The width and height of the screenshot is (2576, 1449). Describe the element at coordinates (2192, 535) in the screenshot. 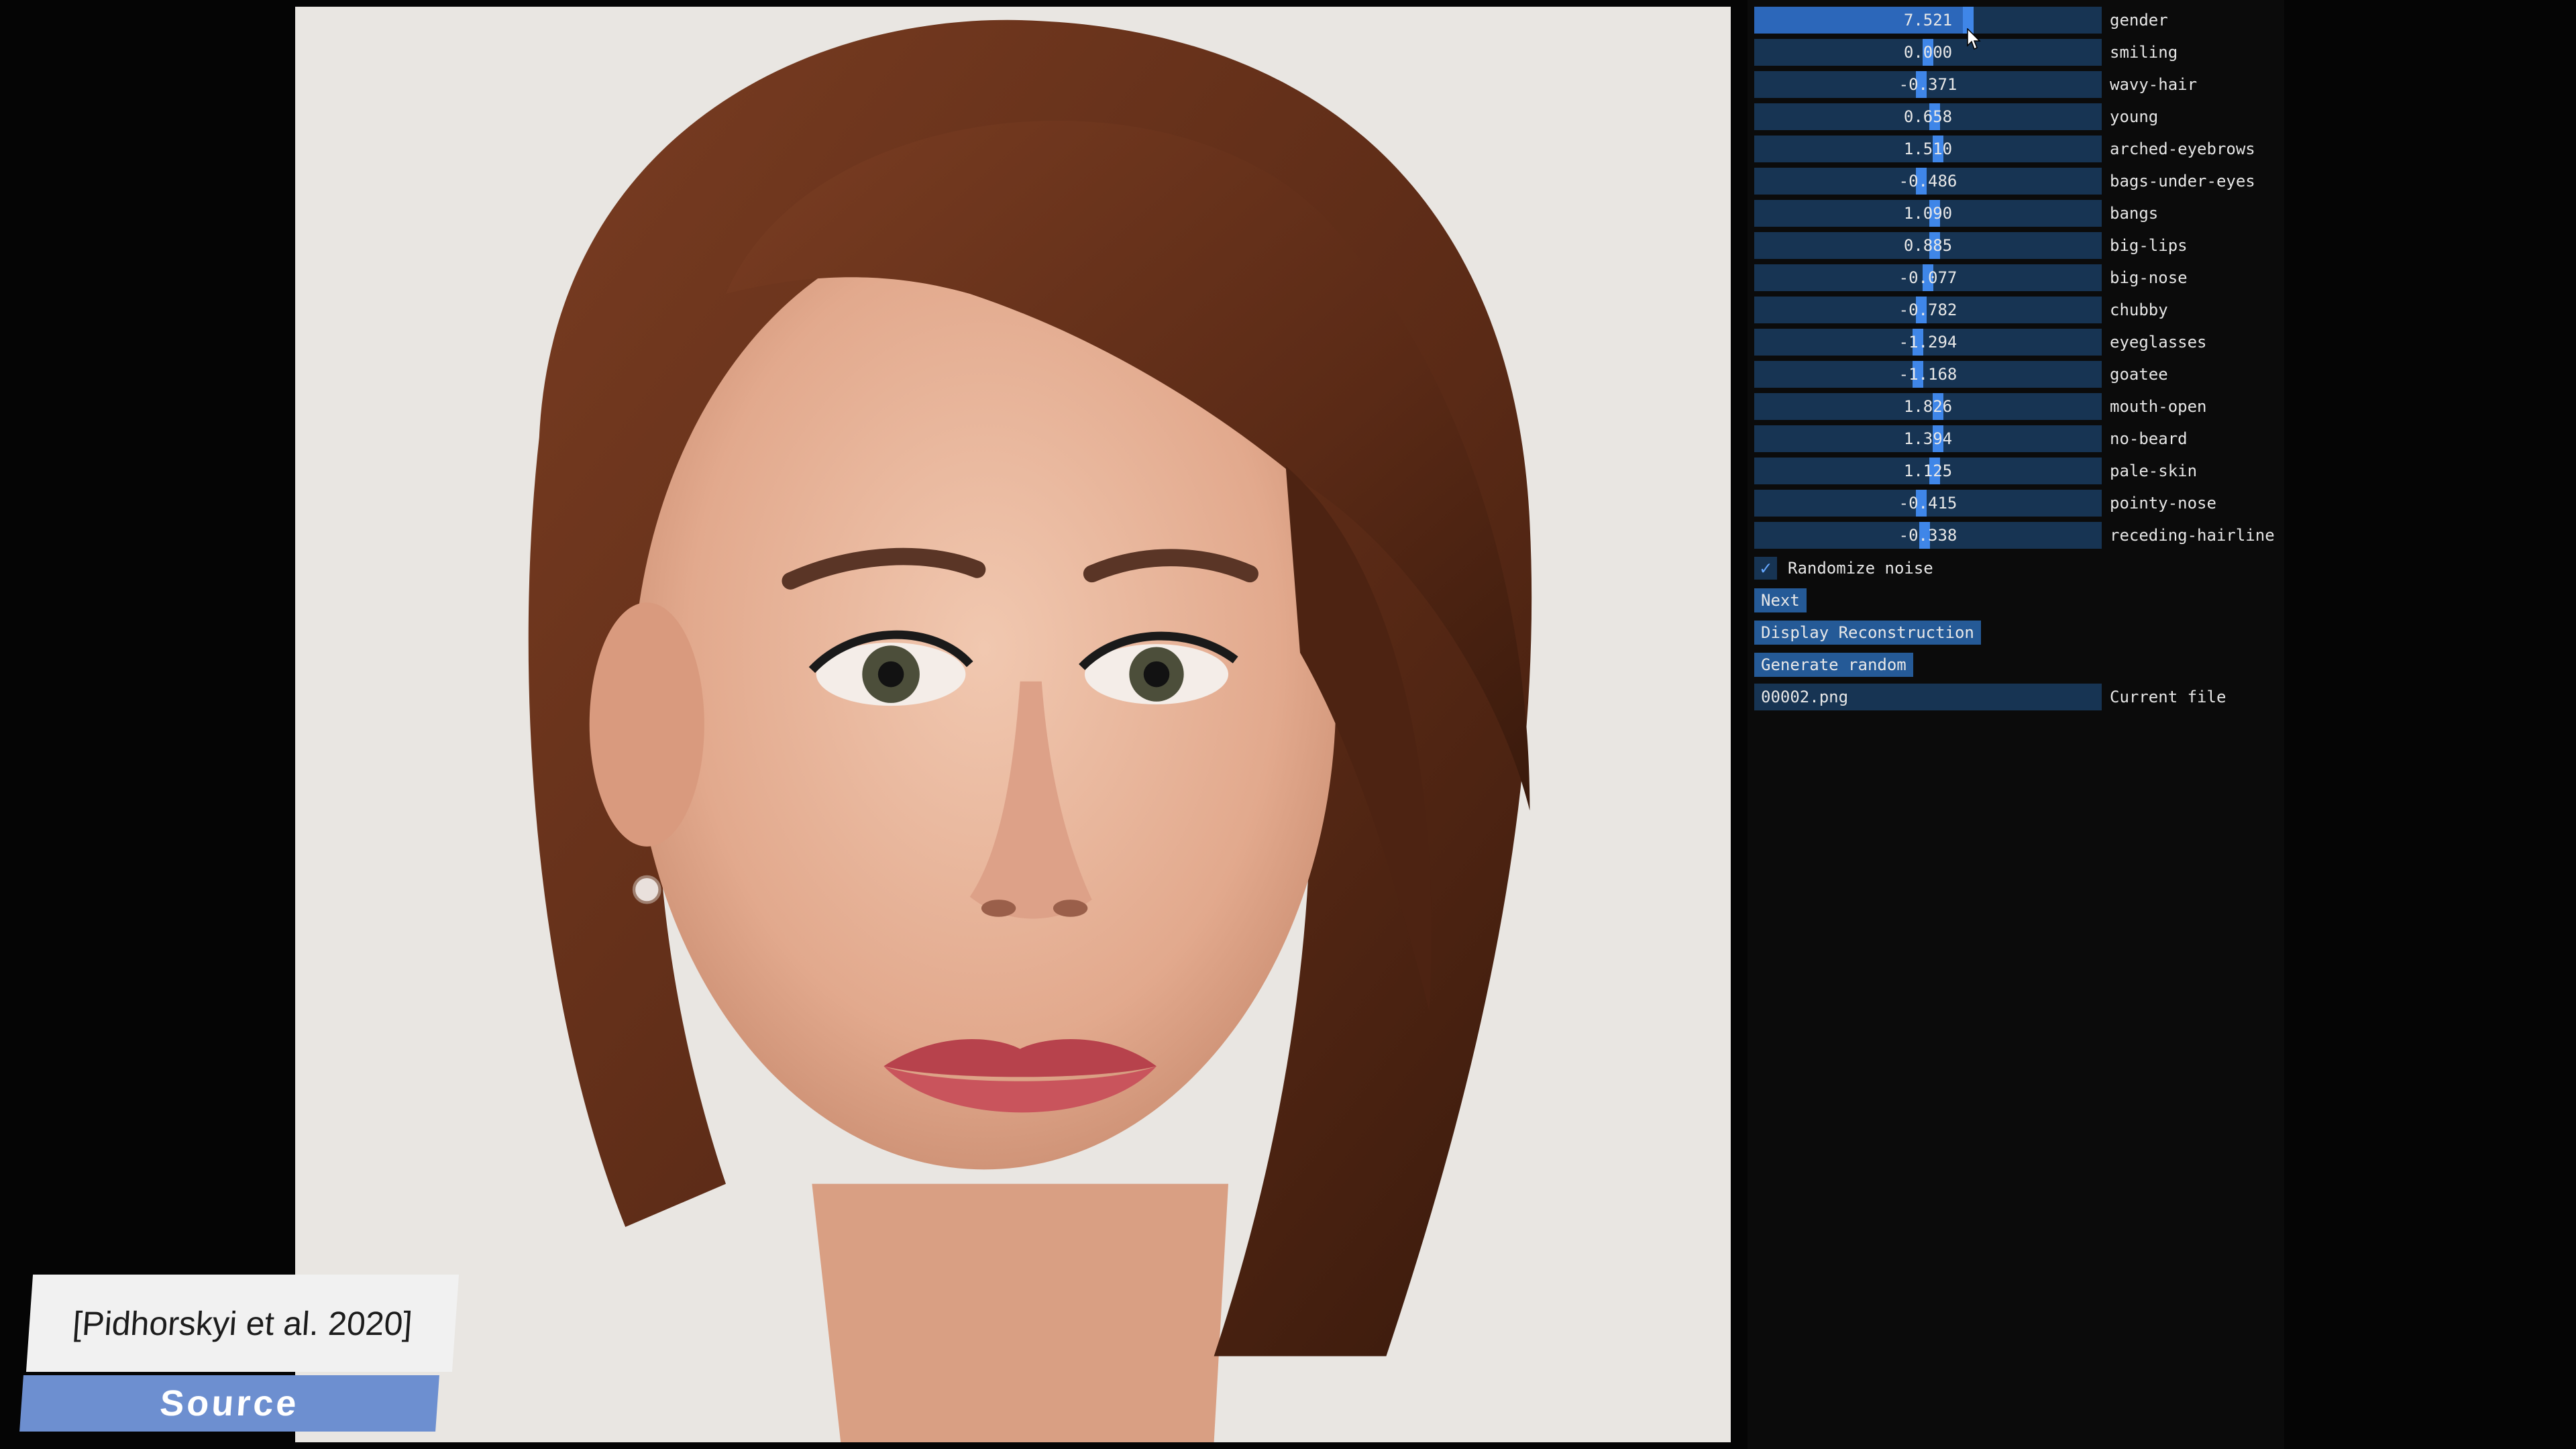

I see `slider-label: receding-hairline` at that location.